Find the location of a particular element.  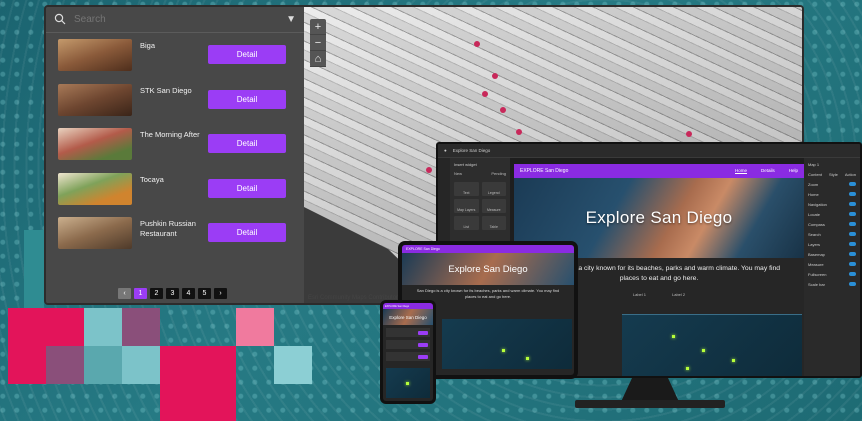

widget-tile: Legend is located at coordinates (493, 189).